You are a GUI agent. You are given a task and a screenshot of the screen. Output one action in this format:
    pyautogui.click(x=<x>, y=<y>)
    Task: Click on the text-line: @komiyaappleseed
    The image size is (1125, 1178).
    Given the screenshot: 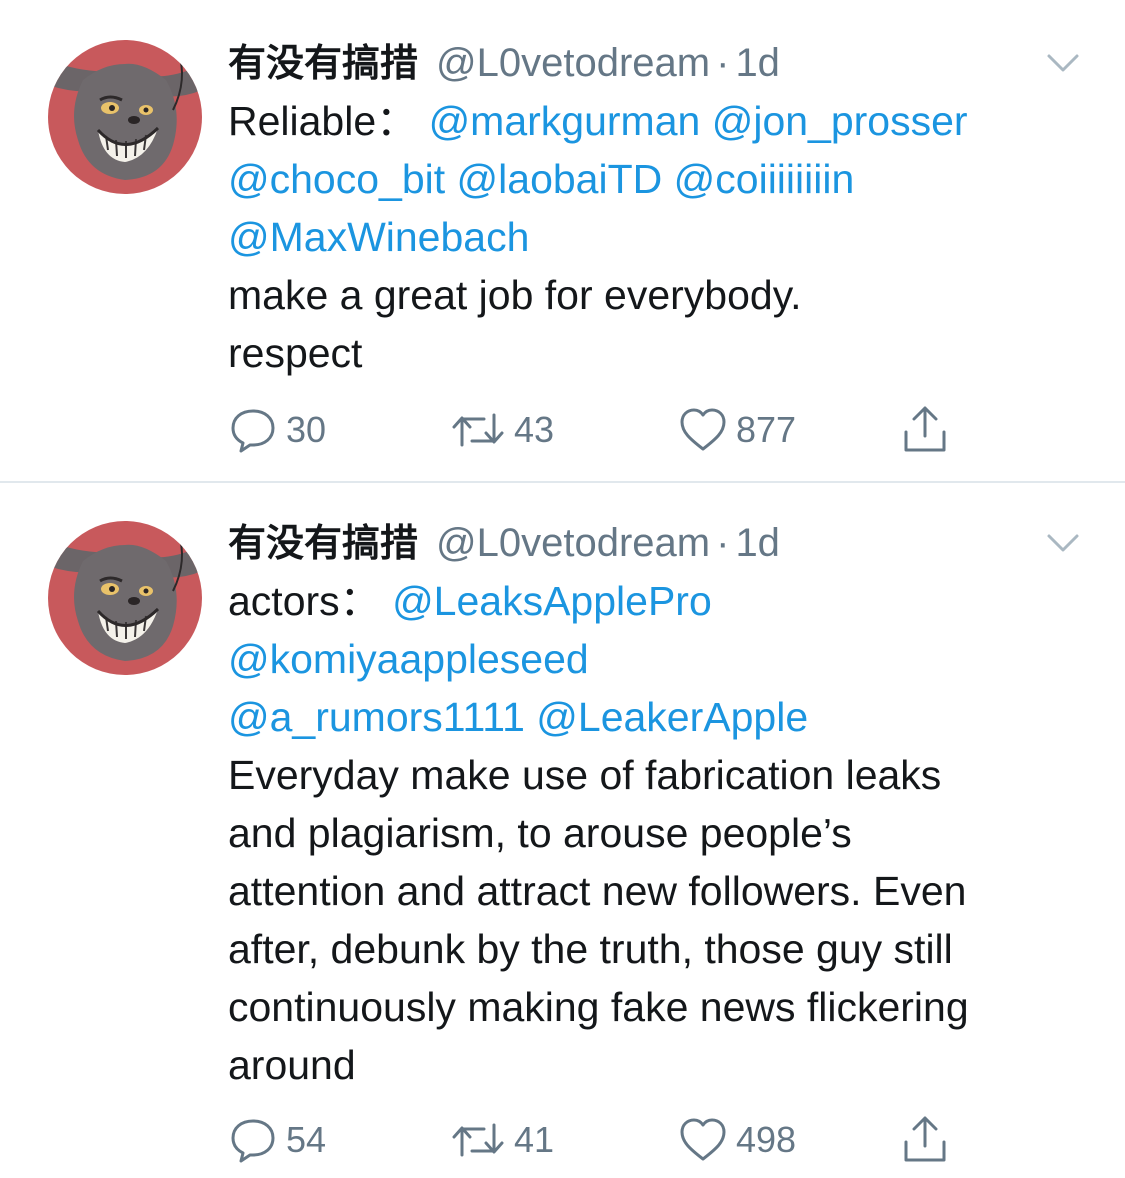 What is the action you would take?
    pyautogui.click(x=656, y=659)
    